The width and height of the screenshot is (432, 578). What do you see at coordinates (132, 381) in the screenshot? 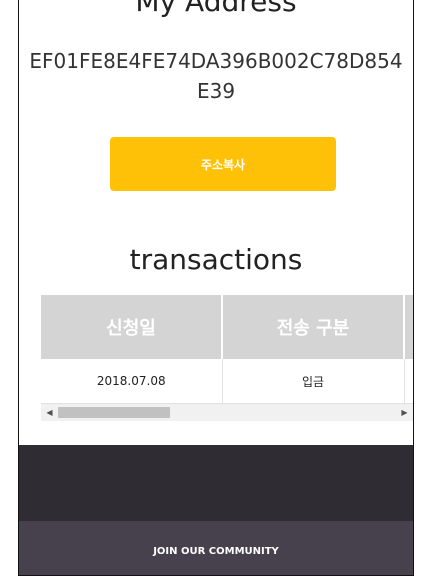
I see `cell-date: 2018.07.08` at bounding box center [132, 381].